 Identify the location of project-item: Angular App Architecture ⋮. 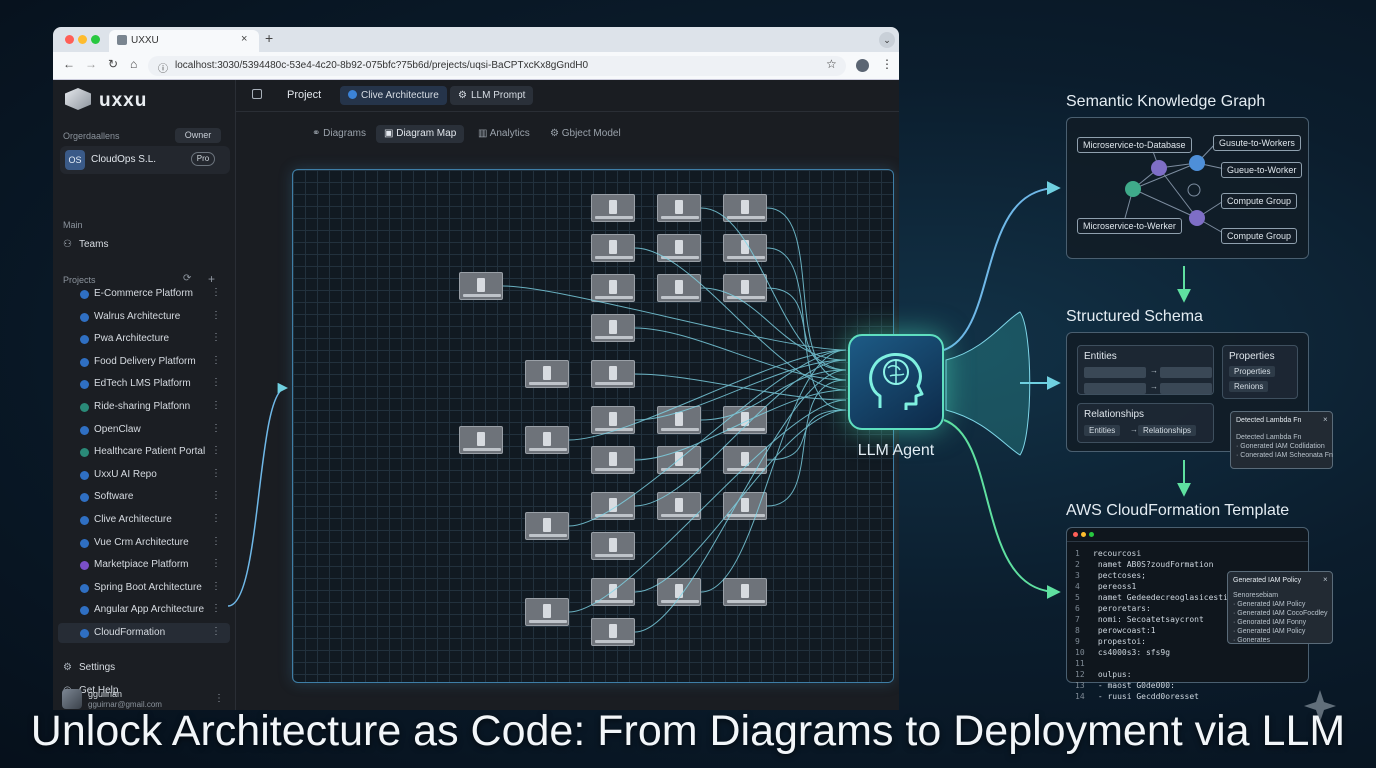
(144, 610).